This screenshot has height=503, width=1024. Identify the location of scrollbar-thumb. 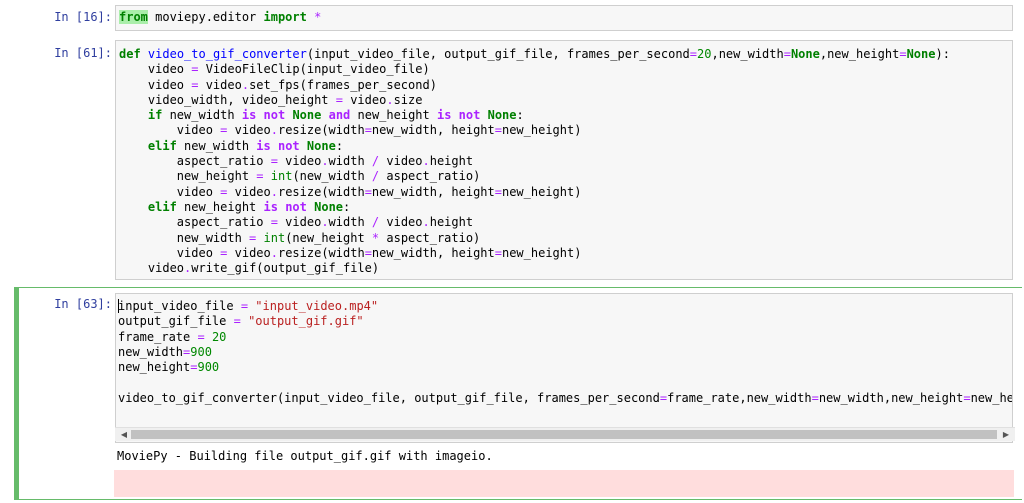
(564, 434).